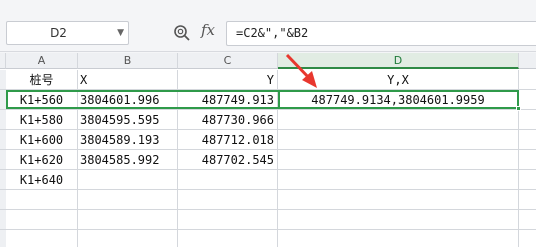  What do you see at coordinates (527, 160) in the screenshot?
I see `cell-e5` at bounding box center [527, 160].